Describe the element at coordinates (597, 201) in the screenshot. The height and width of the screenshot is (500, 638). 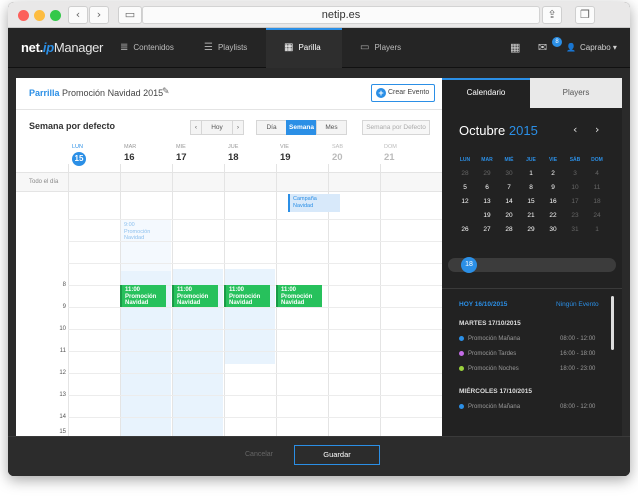
I see `day-cell: 18` at that location.